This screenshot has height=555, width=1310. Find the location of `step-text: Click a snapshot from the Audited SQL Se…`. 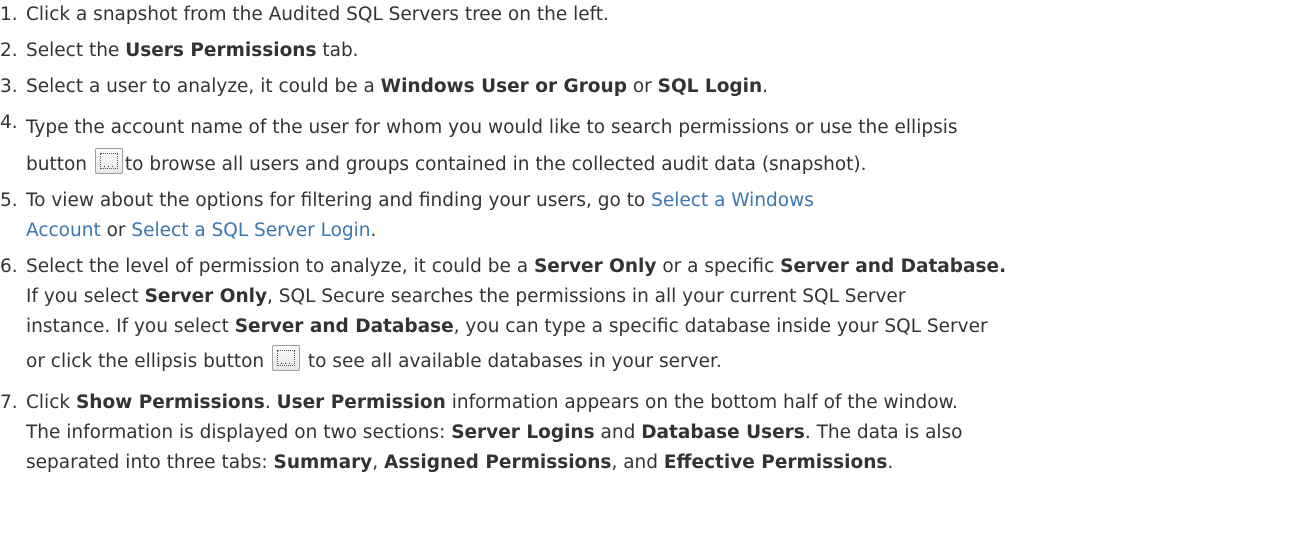

step-text: Click a snapshot from the Audited SQL Se… is located at coordinates (317, 14).